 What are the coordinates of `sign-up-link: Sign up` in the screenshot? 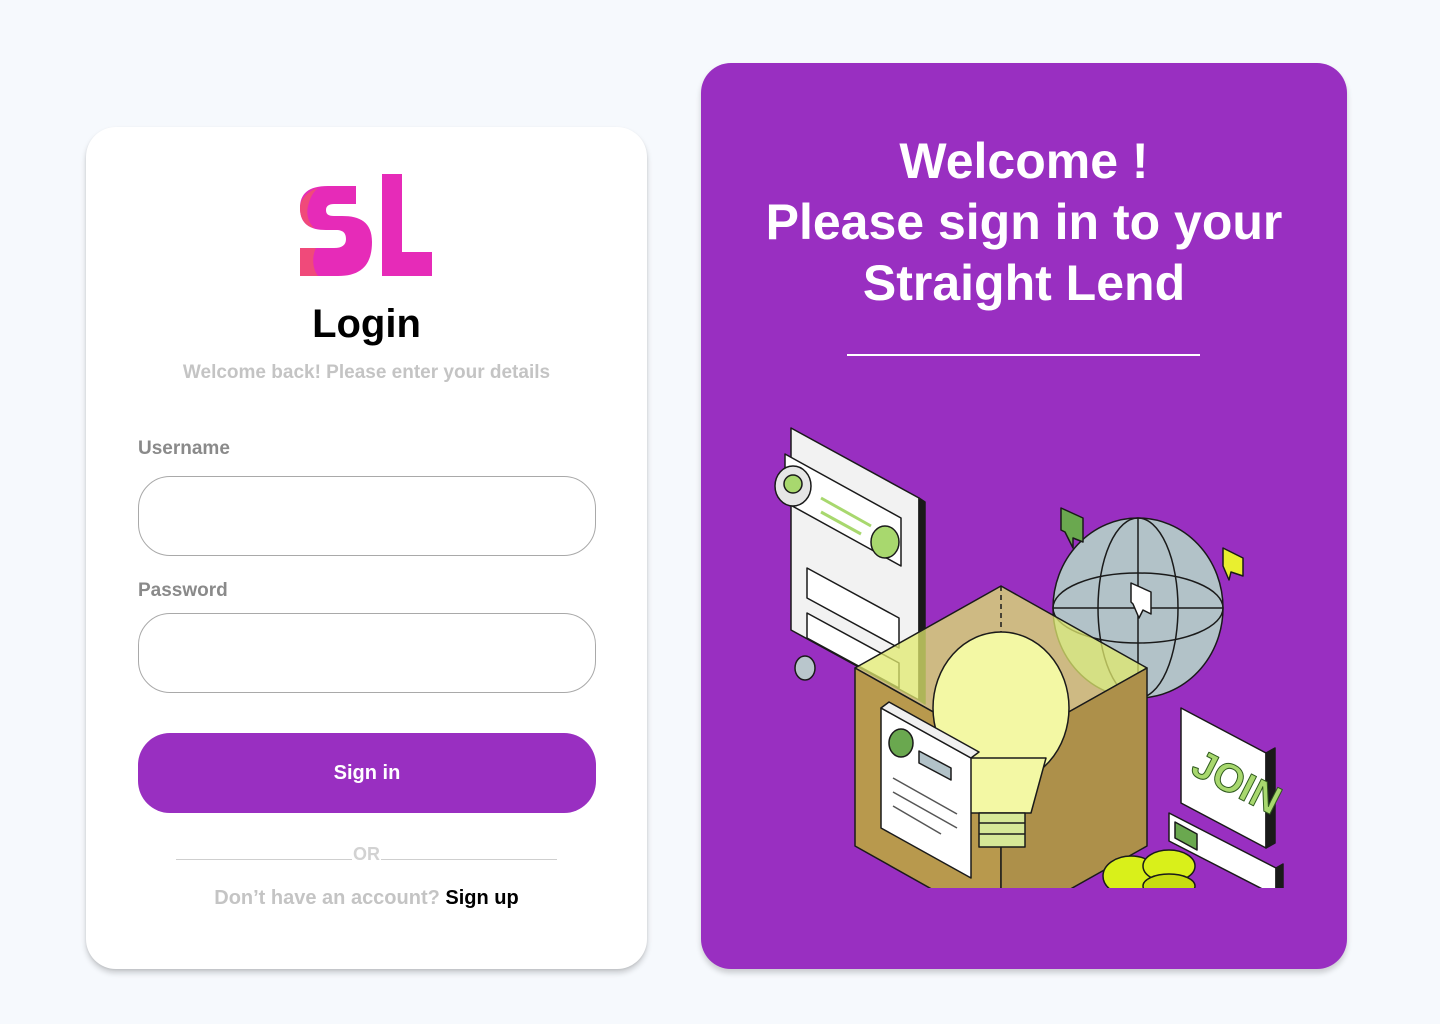 It's located at (481, 898).